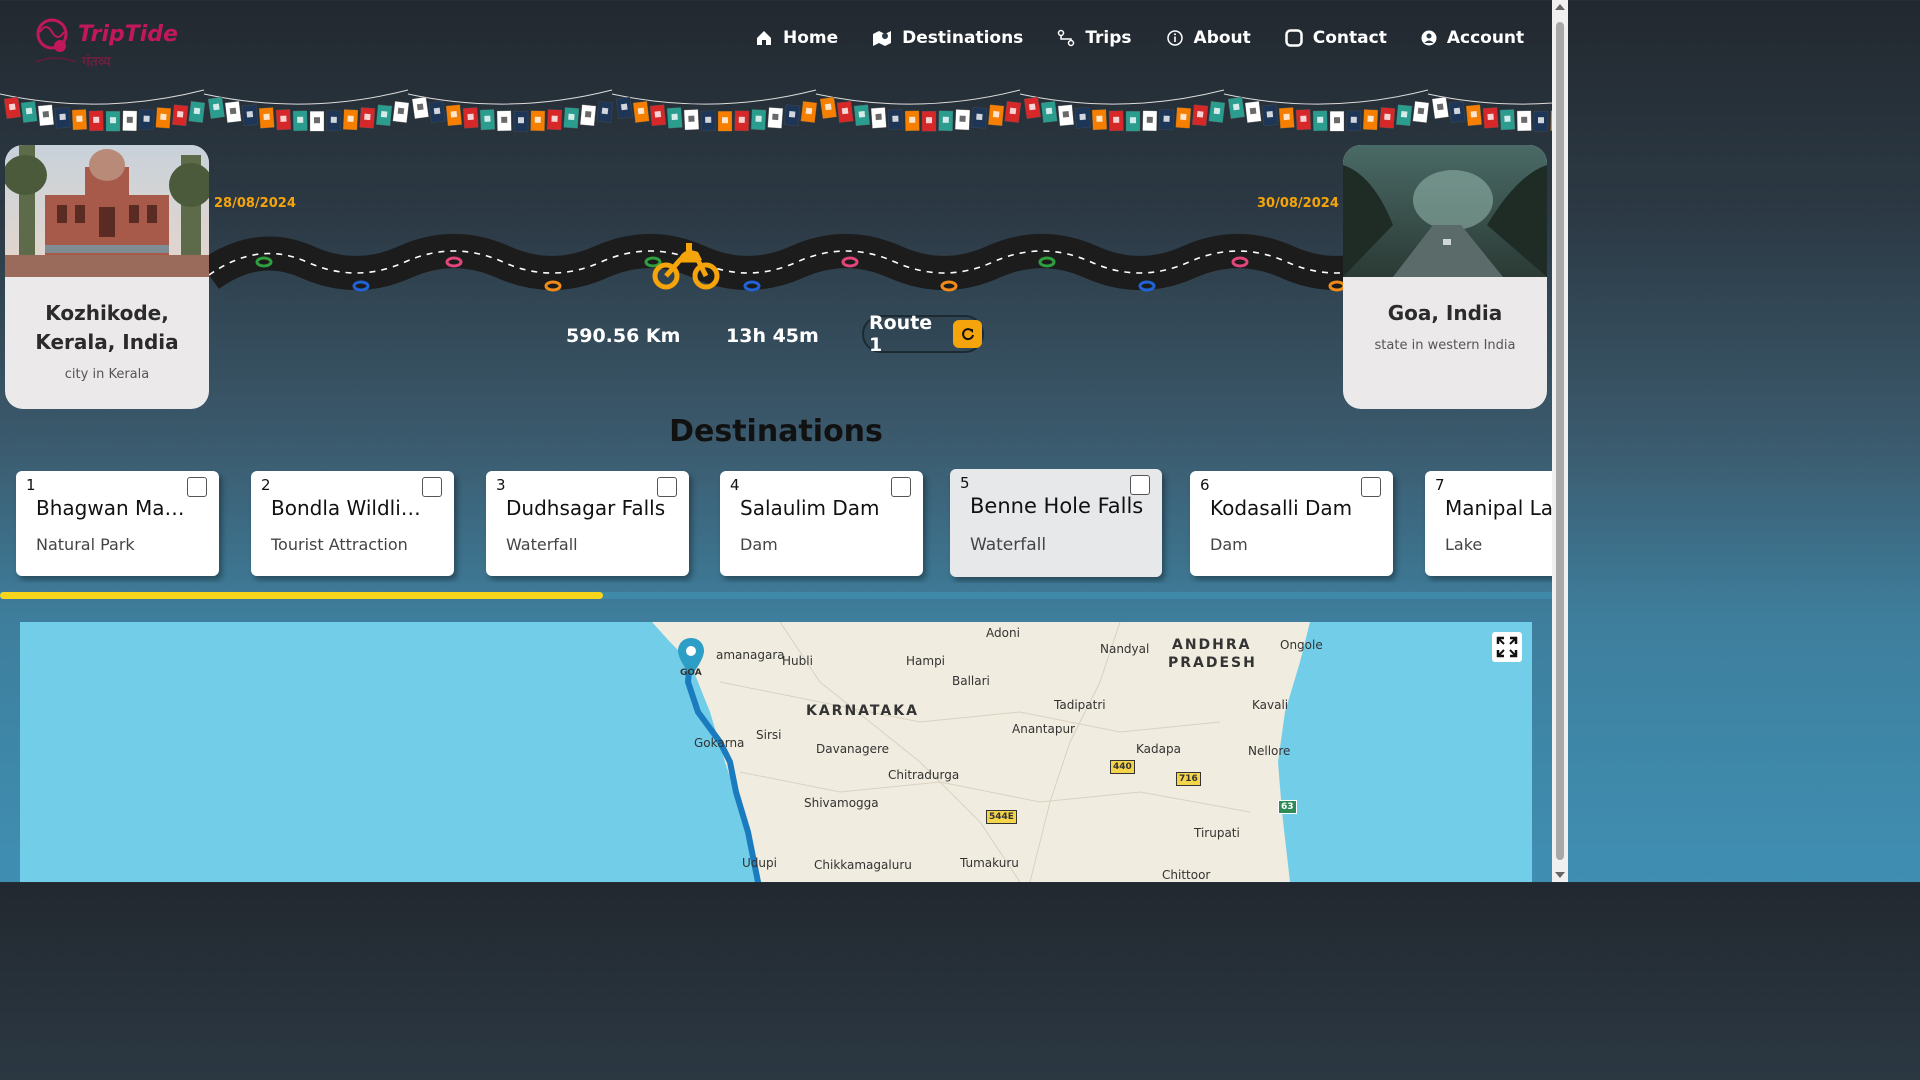 This screenshot has width=1920, height=1080. Describe the element at coordinates (501, 485) in the screenshot. I see `destination-number: 3` at that location.